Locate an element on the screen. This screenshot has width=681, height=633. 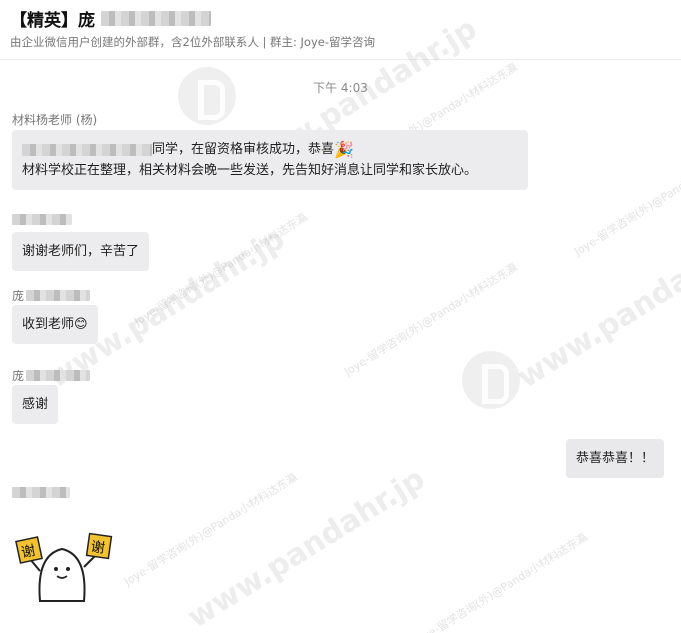
message-bubble: 感谢 is located at coordinates (35, 404).